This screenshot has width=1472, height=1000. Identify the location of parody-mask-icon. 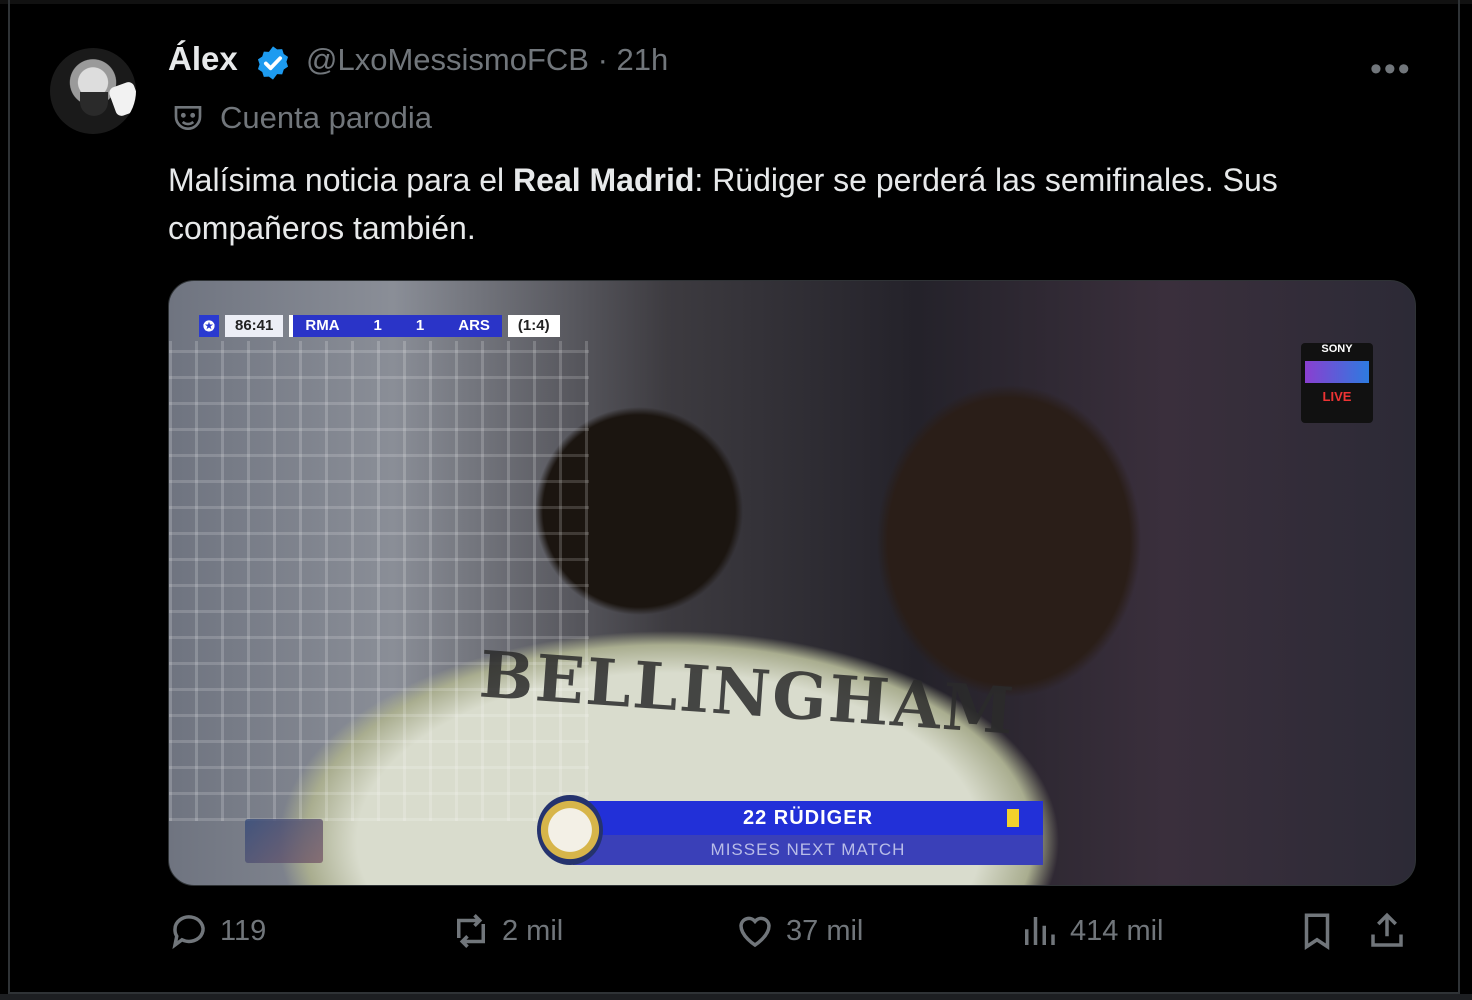
(188, 118).